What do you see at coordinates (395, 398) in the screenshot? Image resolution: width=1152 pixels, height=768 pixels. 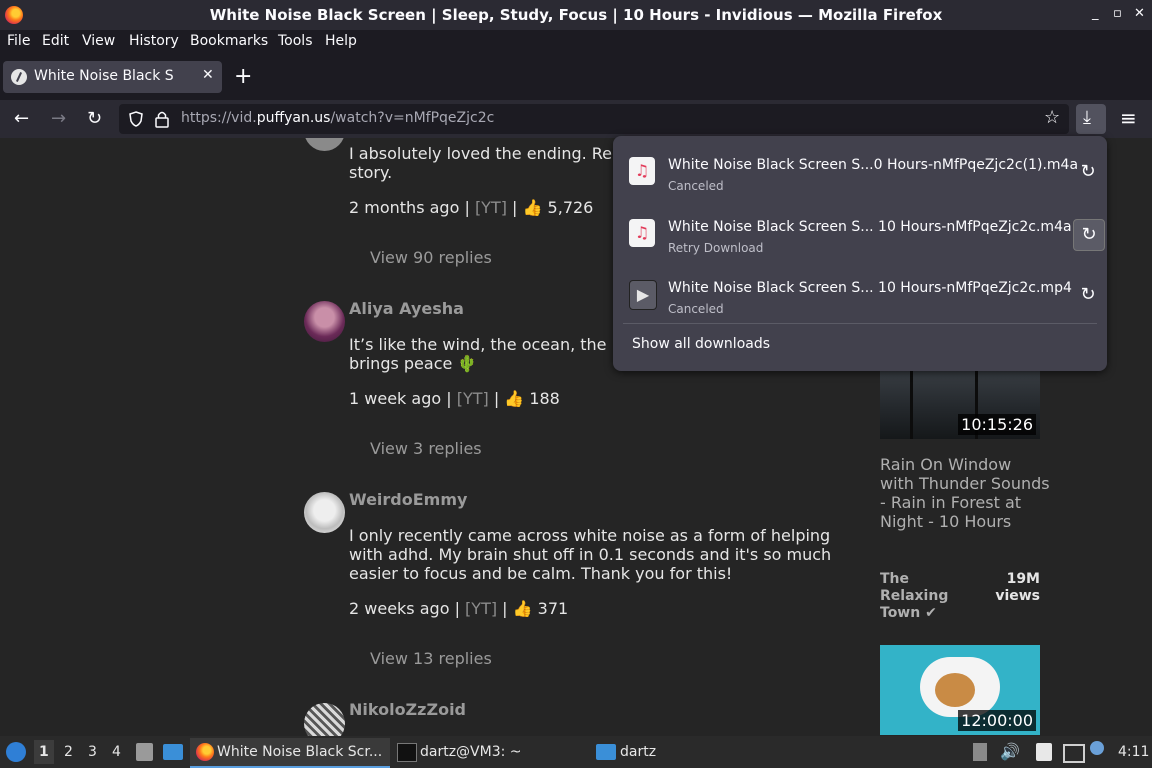 I see `comment-date: 1 week ago` at bounding box center [395, 398].